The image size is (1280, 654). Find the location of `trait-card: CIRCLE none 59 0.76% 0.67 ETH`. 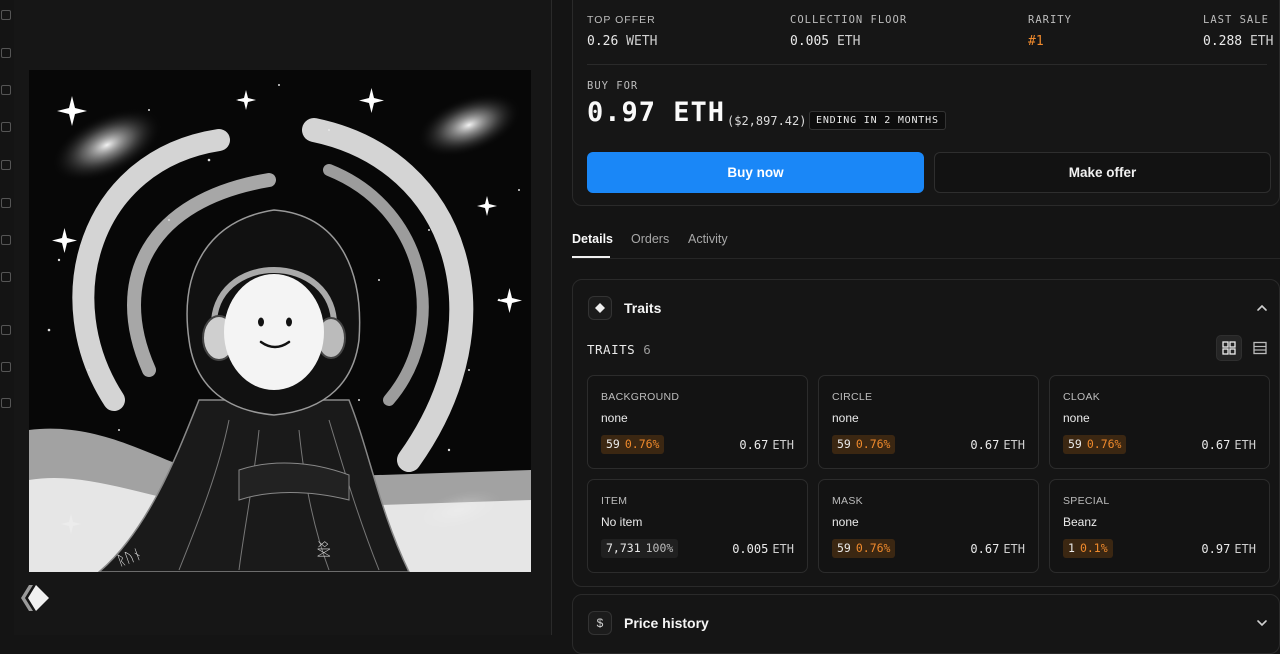

trait-card: CIRCLE none 59 0.76% 0.67 ETH is located at coordinates (928, 422).